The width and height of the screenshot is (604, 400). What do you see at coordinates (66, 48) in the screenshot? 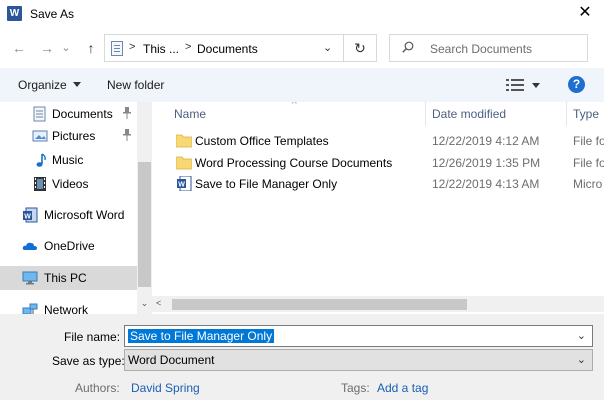
I see `recent-locations-button: ⌄` at bounding box center [66, 48].